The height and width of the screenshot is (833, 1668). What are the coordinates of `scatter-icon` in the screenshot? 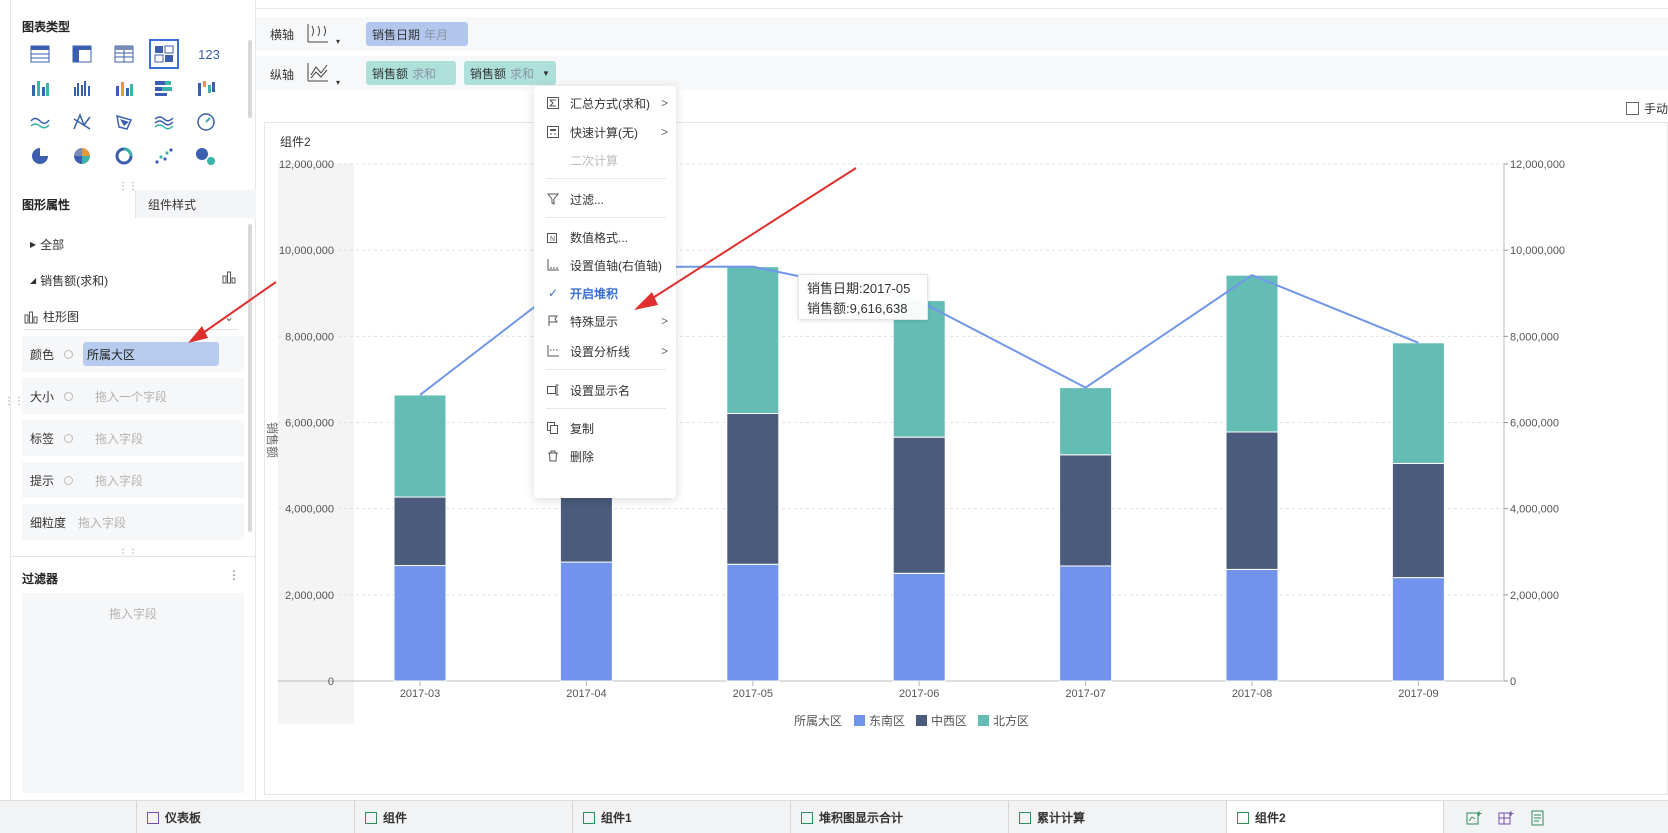 It's located at (164, 156).